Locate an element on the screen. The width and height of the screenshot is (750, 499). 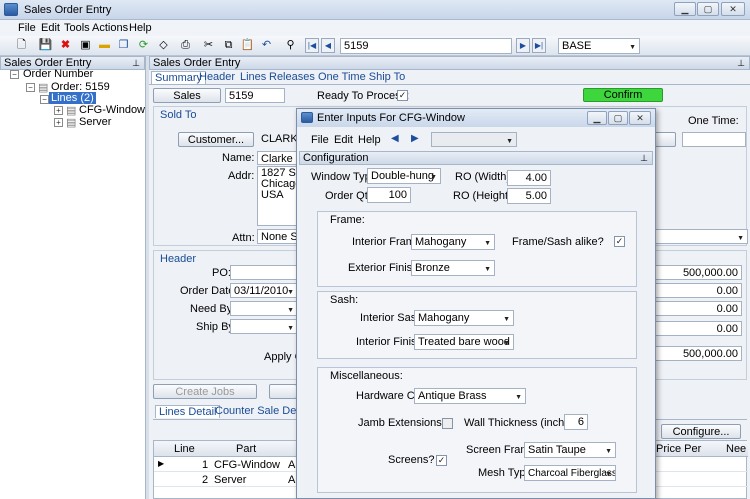
delete-icon: ✖ is located at coordinates (65, 45).